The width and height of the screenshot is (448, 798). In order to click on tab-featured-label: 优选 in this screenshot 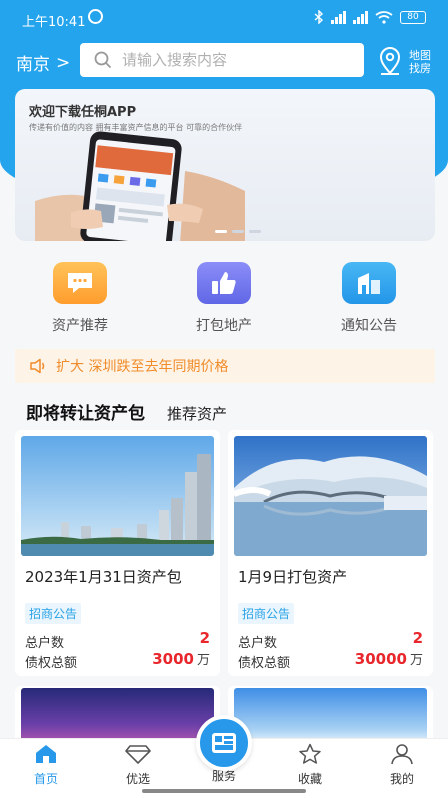, I will do `click(137, 779)`.